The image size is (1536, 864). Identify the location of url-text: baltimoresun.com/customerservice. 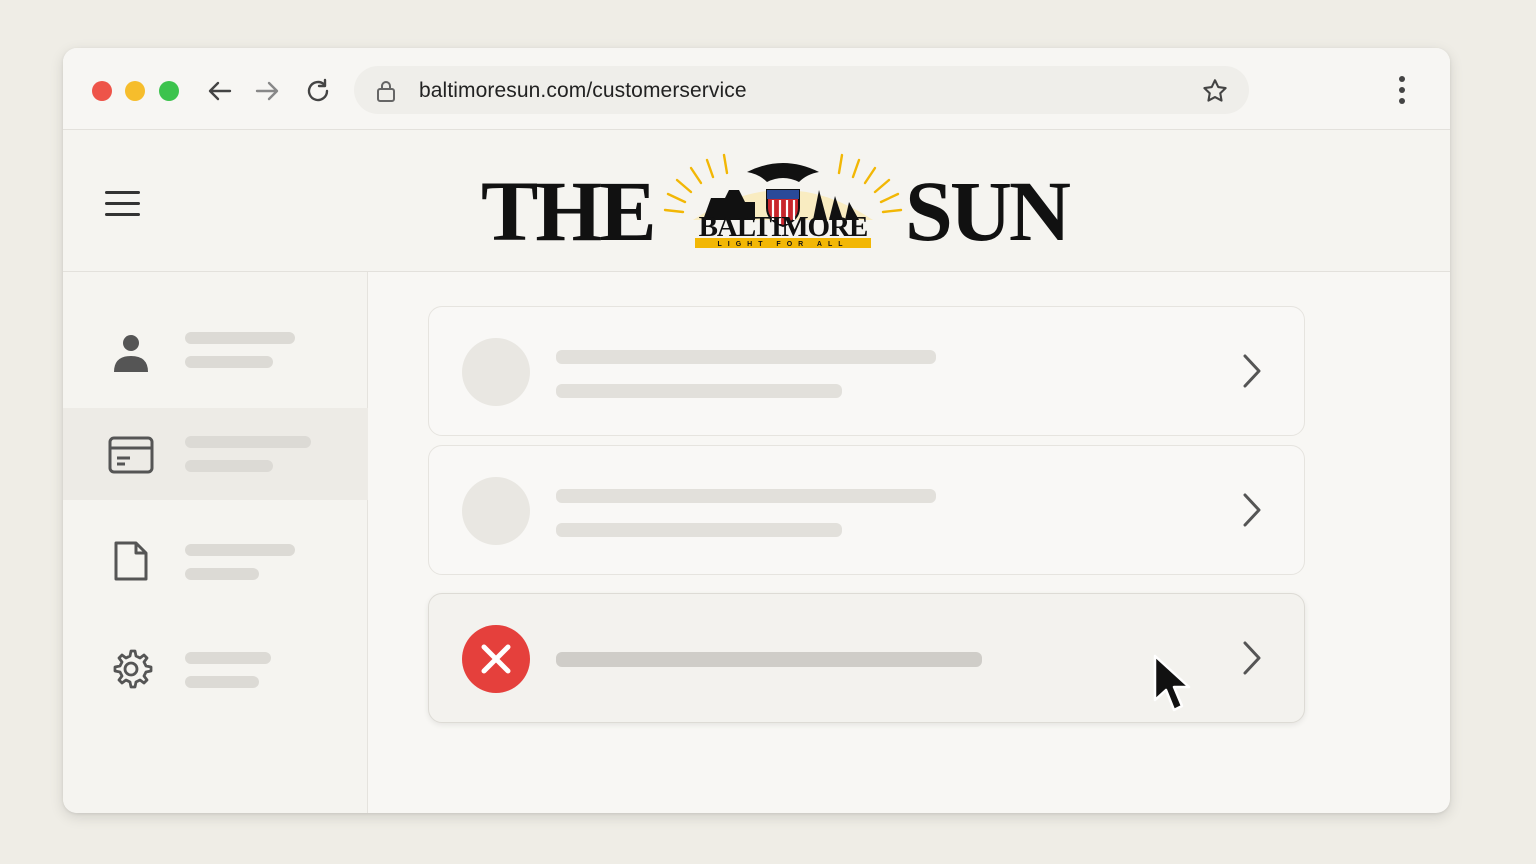
(583, 91).